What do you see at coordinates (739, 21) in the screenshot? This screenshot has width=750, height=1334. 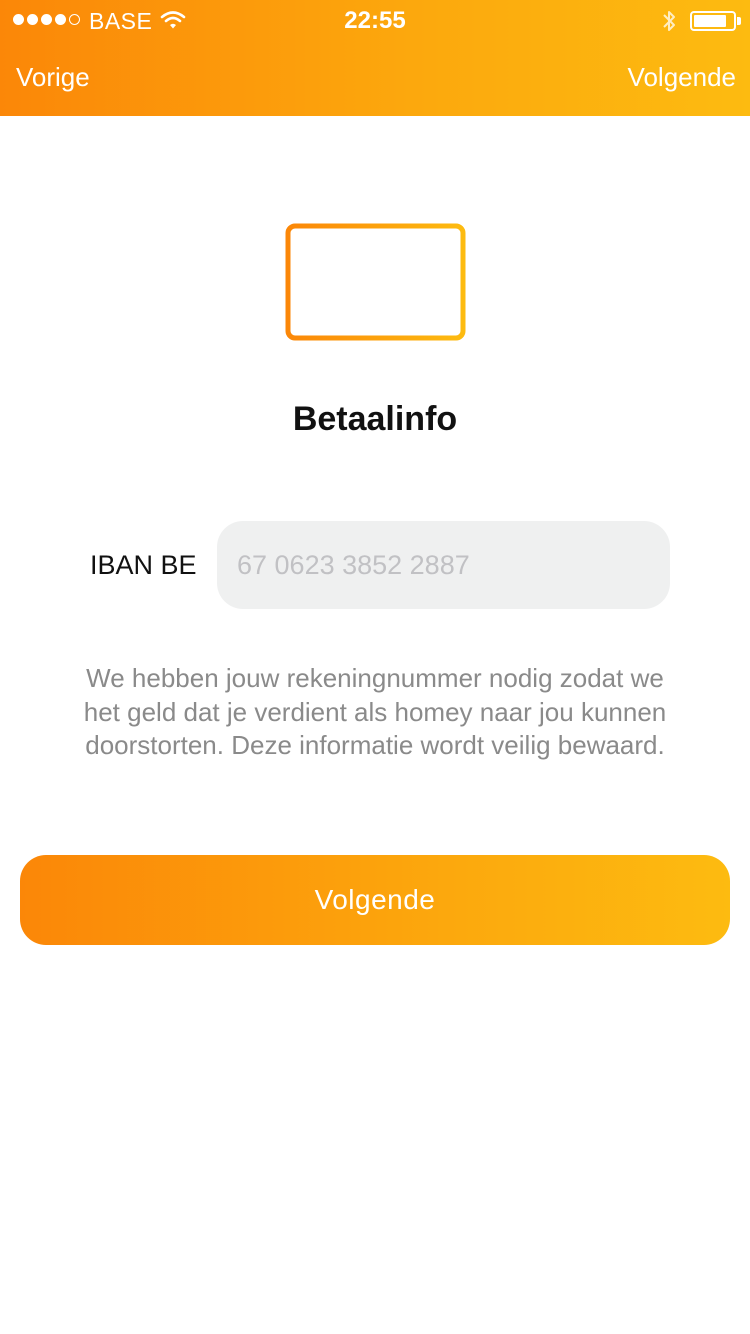 I see `battery-tip` at bounding box center [739, 21].